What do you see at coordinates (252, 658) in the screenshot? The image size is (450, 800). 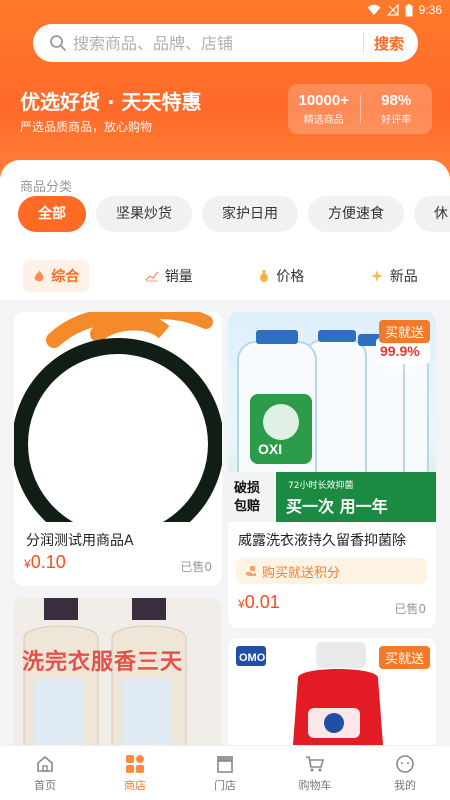 I see `brand-omo-text: OMO` at bounding box center [252, 658].